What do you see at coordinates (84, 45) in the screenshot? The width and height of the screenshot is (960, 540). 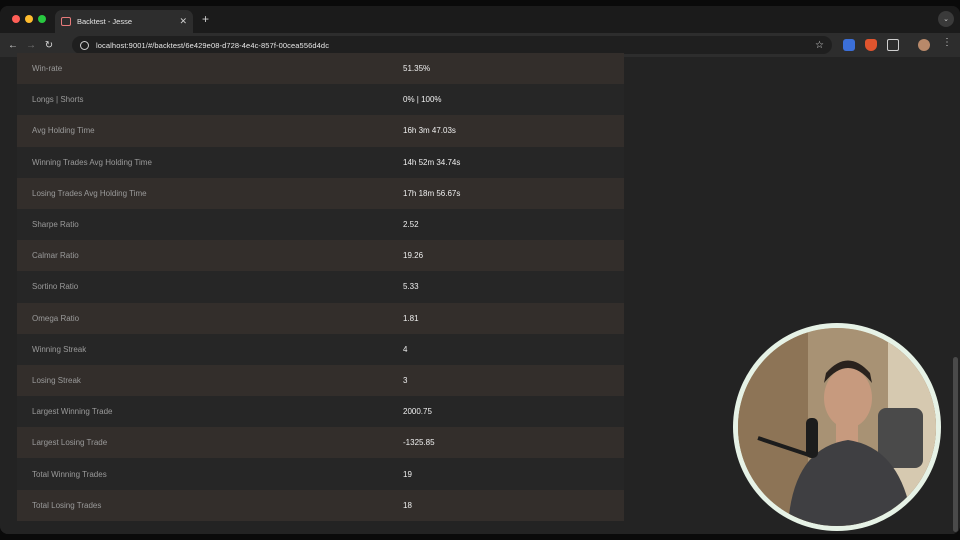 I see `site-info-icon` at bounding box center [84, 45].